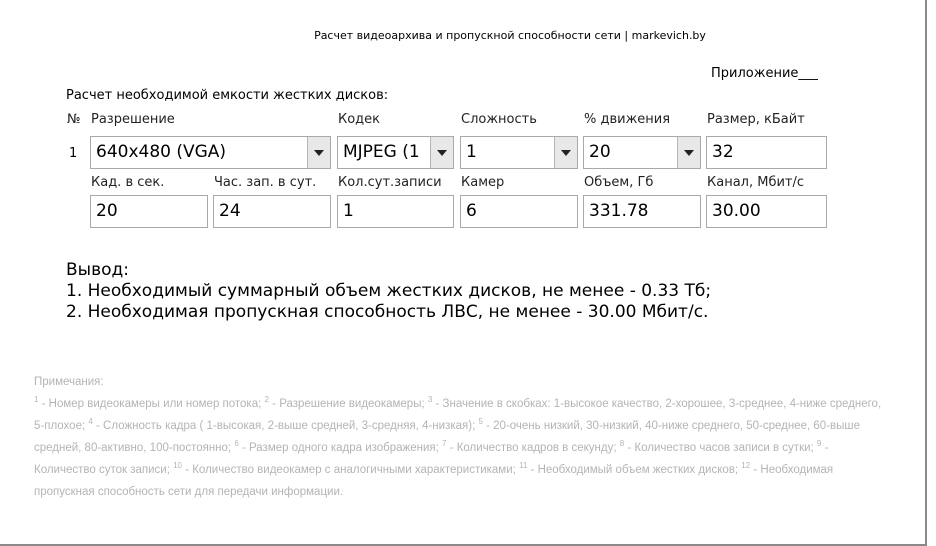 Image resolution: width=936 pixels, height=546 pixels. What do you see at coordinates (634, 470) in the screenshot?
I see `note-text: - Необходимый объем жестких дисков;` at bounding box center [634, 470].